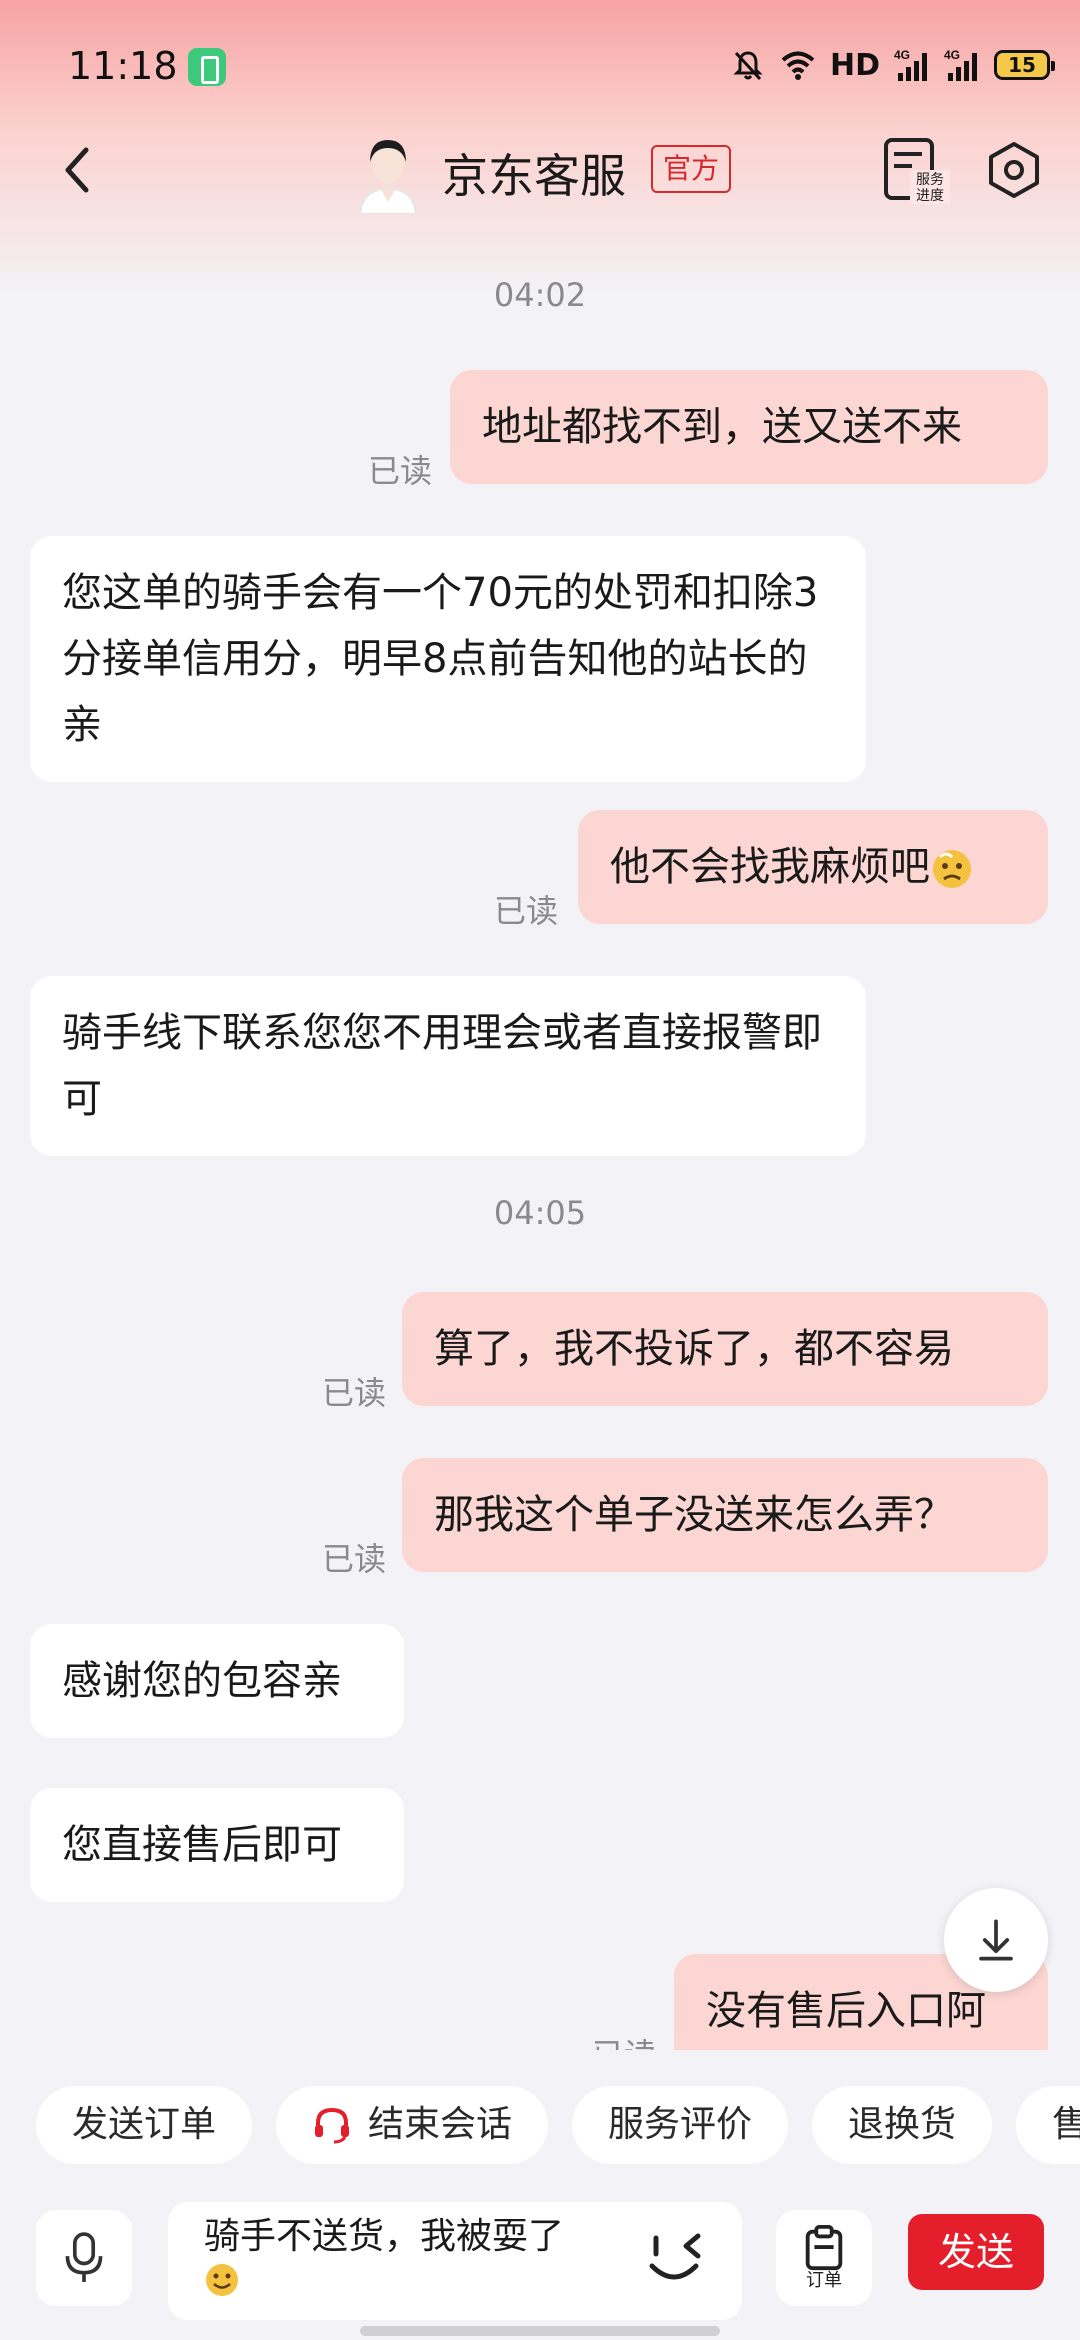 The width and height of the screenshot is (1080, 2340). What do you see at coordinates (930, 196) in the screenshot?
I see `progress-label-2: 进度` at bounding box center [930, 196].